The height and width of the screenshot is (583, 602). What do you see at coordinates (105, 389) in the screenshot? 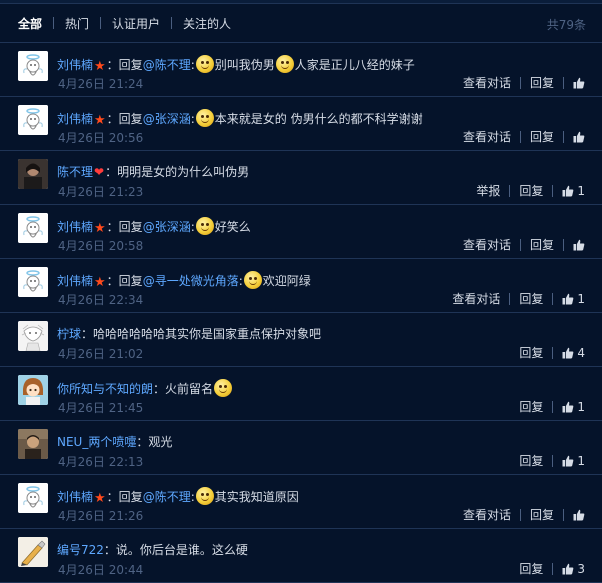
I see `username-link: 你所知与不知的朗` at bounding box center [105, 389].